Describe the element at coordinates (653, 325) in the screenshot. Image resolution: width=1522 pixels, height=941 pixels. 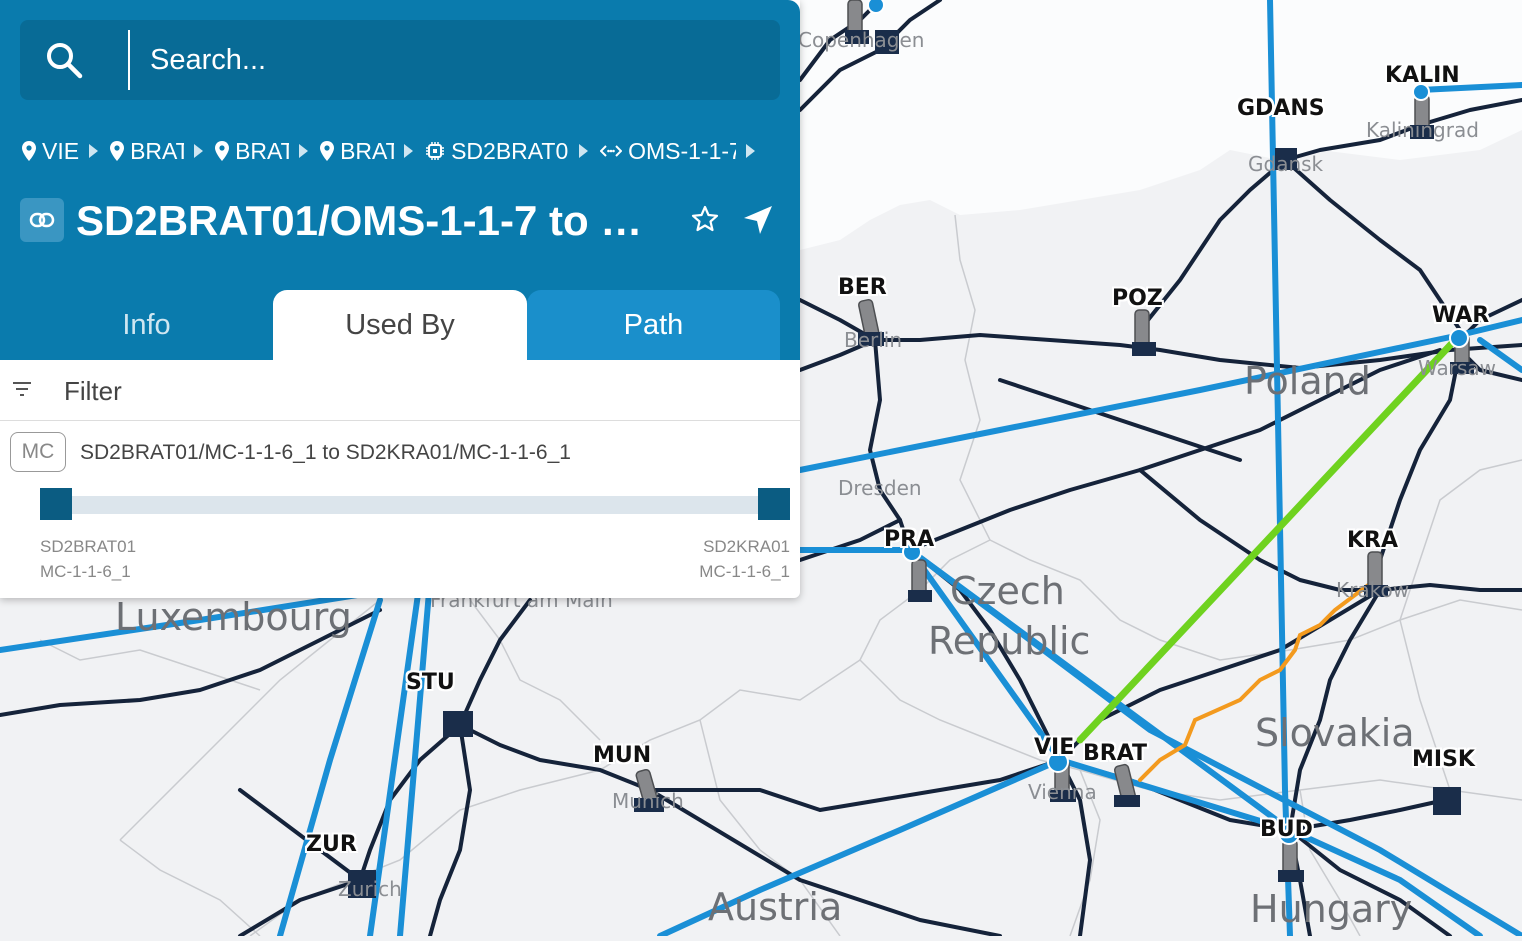
I see `tab-path: Path` at that location.